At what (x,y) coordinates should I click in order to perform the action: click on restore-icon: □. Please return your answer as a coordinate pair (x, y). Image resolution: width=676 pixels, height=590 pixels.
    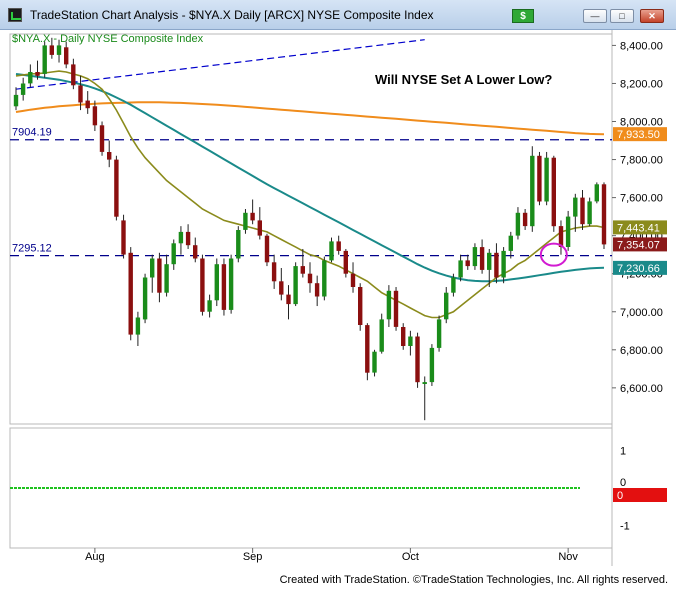
    Looking at the image, I should click on (622, 16).